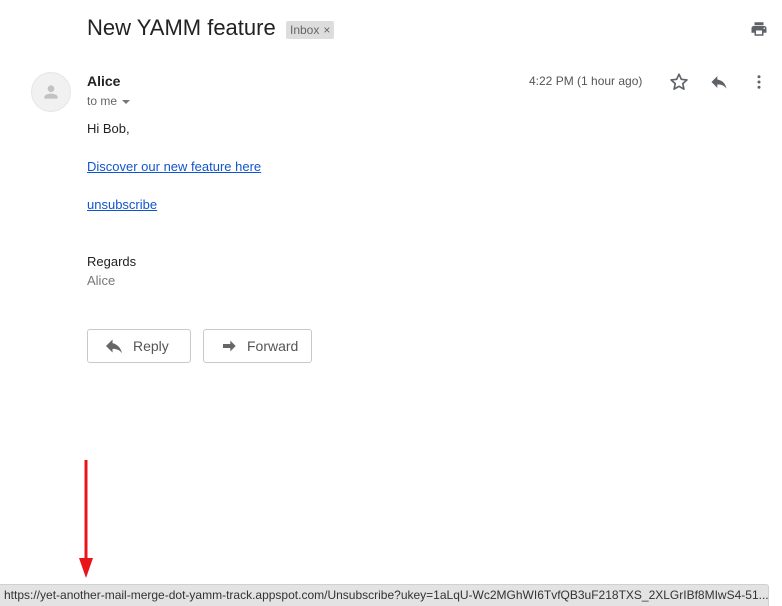 The height and width of the screenshot is (606, 782). Describe the element at coordinates (273, 346) in the screenshot. I see `forward-button-label: Forward` at that location.